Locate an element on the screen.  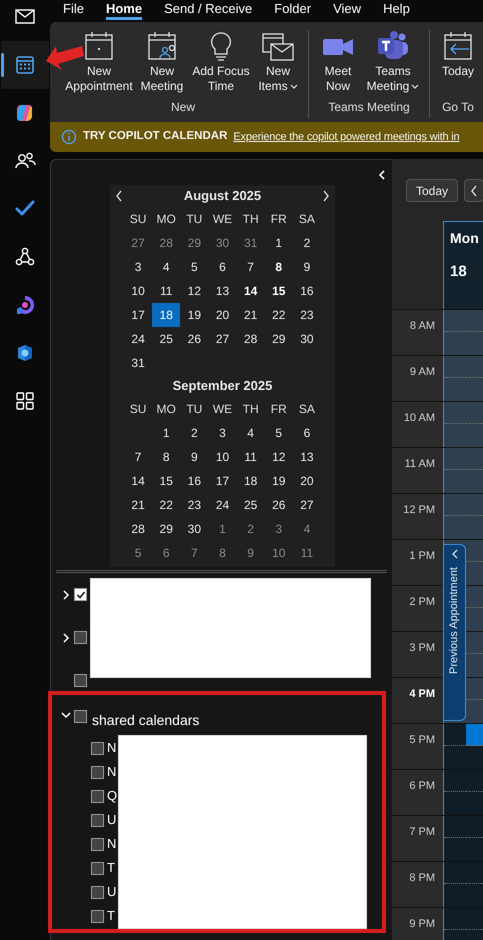
ribbon-button: New Appointment is located at coordinates (99, 62).